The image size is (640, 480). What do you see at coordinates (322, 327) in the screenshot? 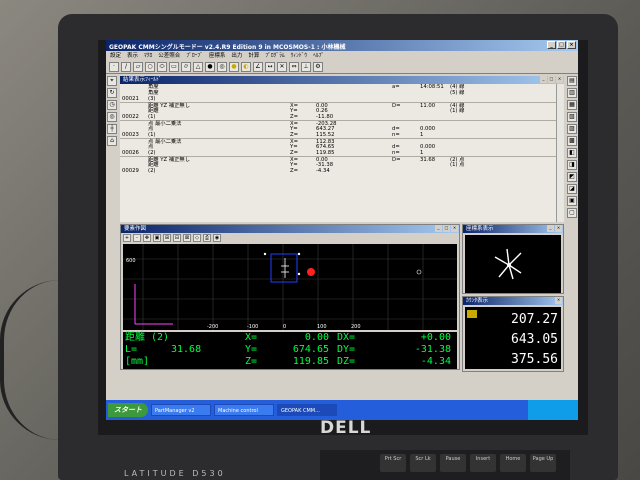
I see `x-tick: 100` at bounding box center [322, 327].